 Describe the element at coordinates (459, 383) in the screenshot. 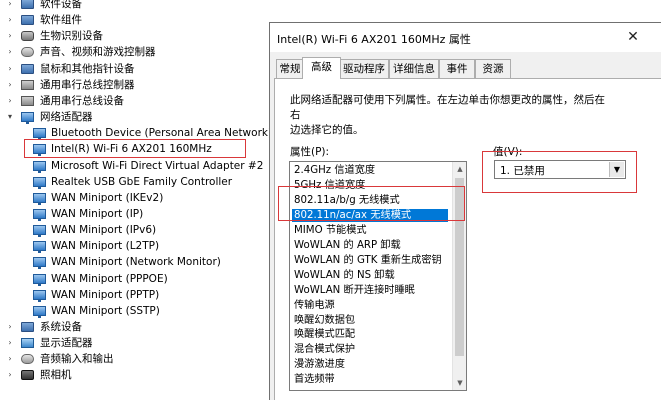

I see `scroll-down-icon: ▼` at that location.